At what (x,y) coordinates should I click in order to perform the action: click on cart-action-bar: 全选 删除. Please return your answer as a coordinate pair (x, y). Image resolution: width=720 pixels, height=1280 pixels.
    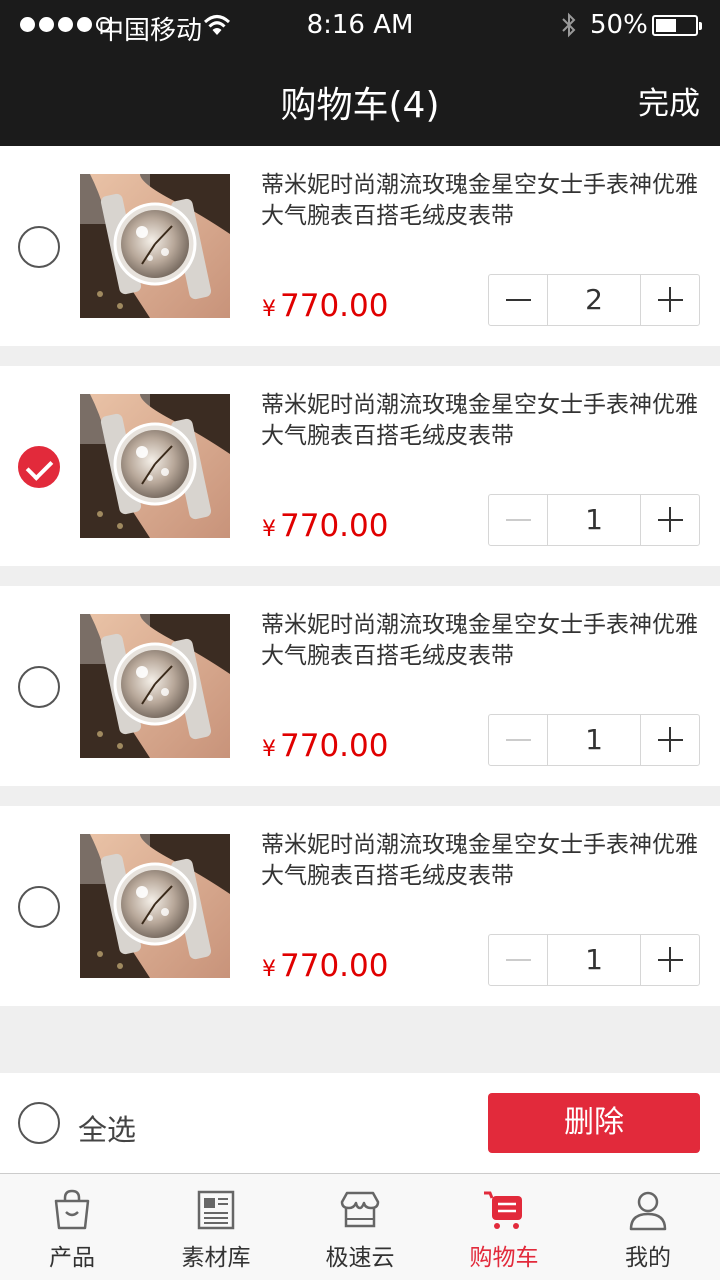
    Looking at the image, I should click on (360, 1123).